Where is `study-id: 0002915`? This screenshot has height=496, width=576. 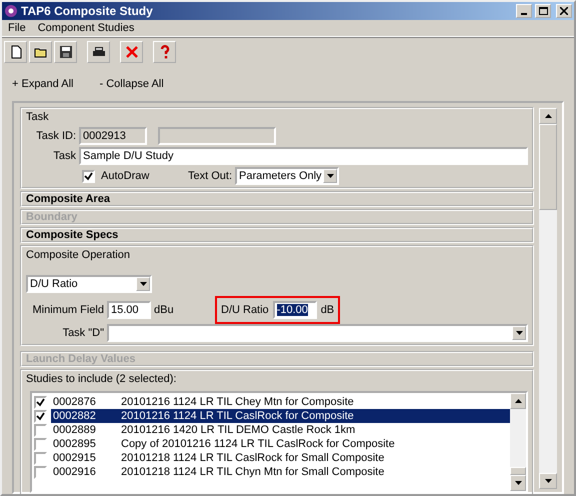 study-id: 0002915 is located at coordinates (74, 458).